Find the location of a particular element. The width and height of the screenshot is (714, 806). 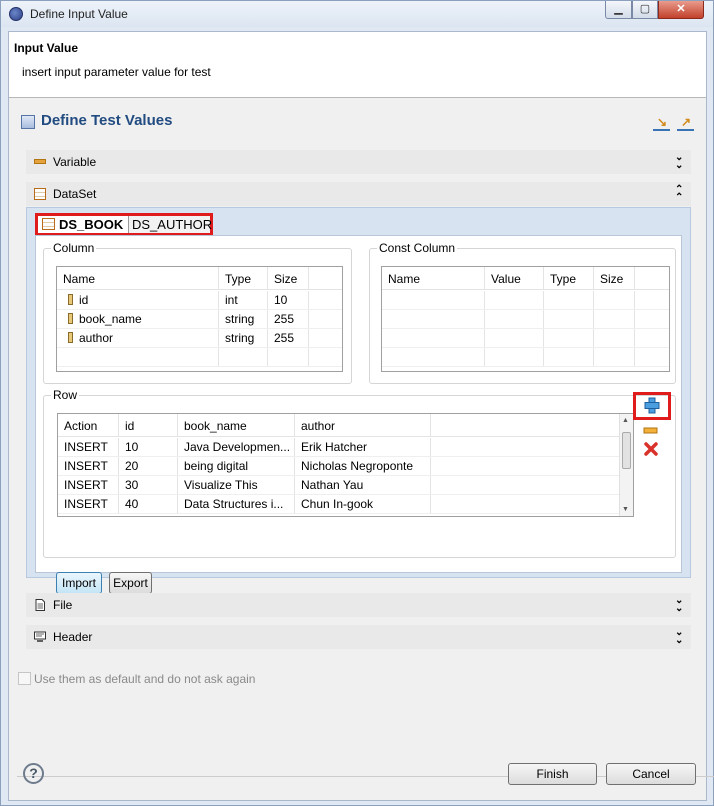

plus-icon is located at coordinates (652, 405).